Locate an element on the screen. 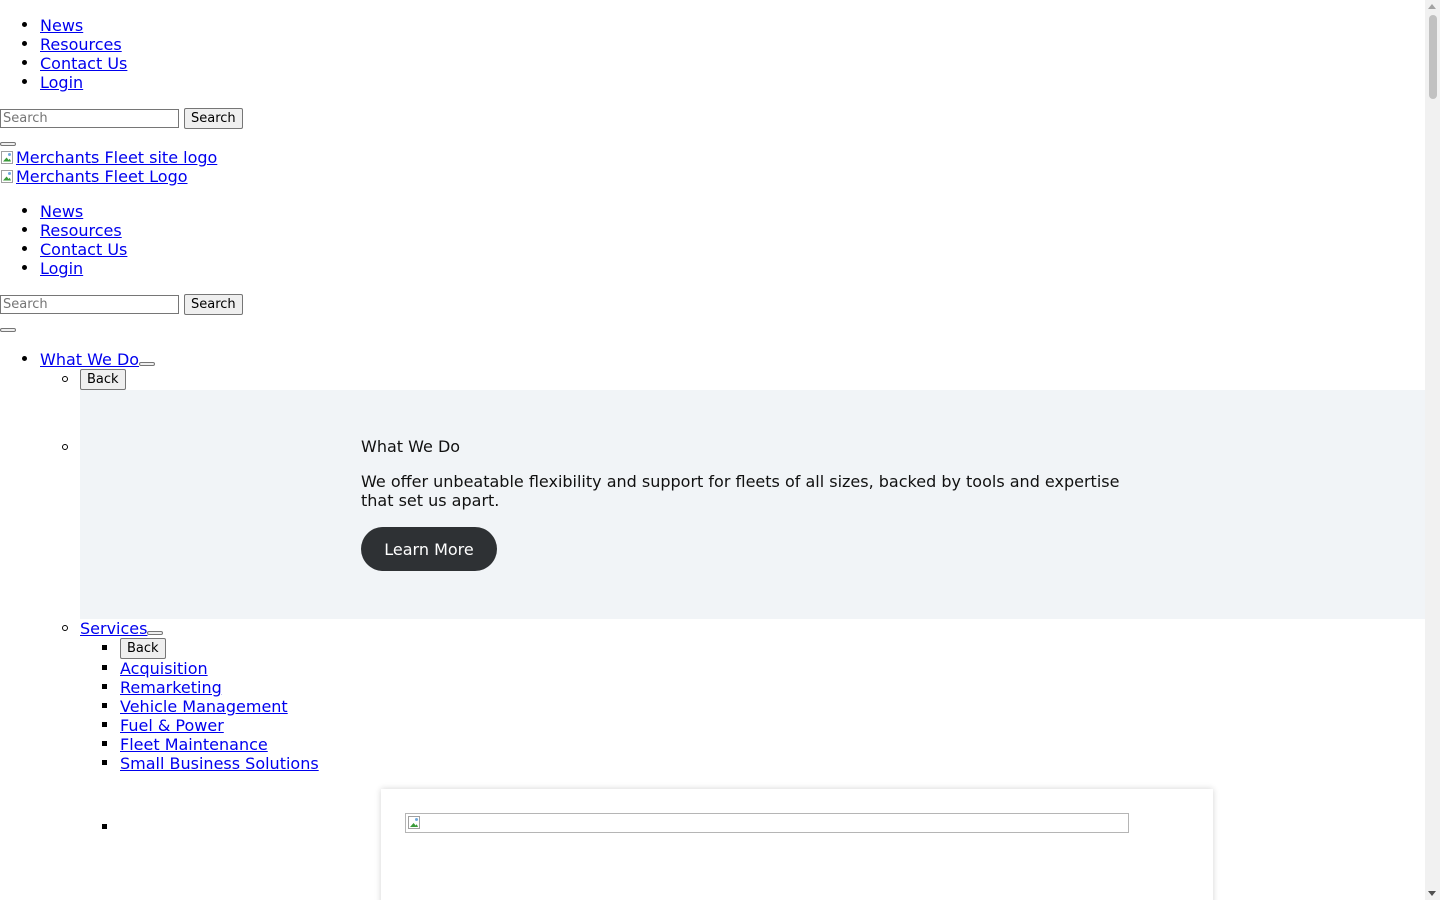 The height and width of the screenshot is (900, 1440). services-submenu-toggle is located at coordinates (155, 633).